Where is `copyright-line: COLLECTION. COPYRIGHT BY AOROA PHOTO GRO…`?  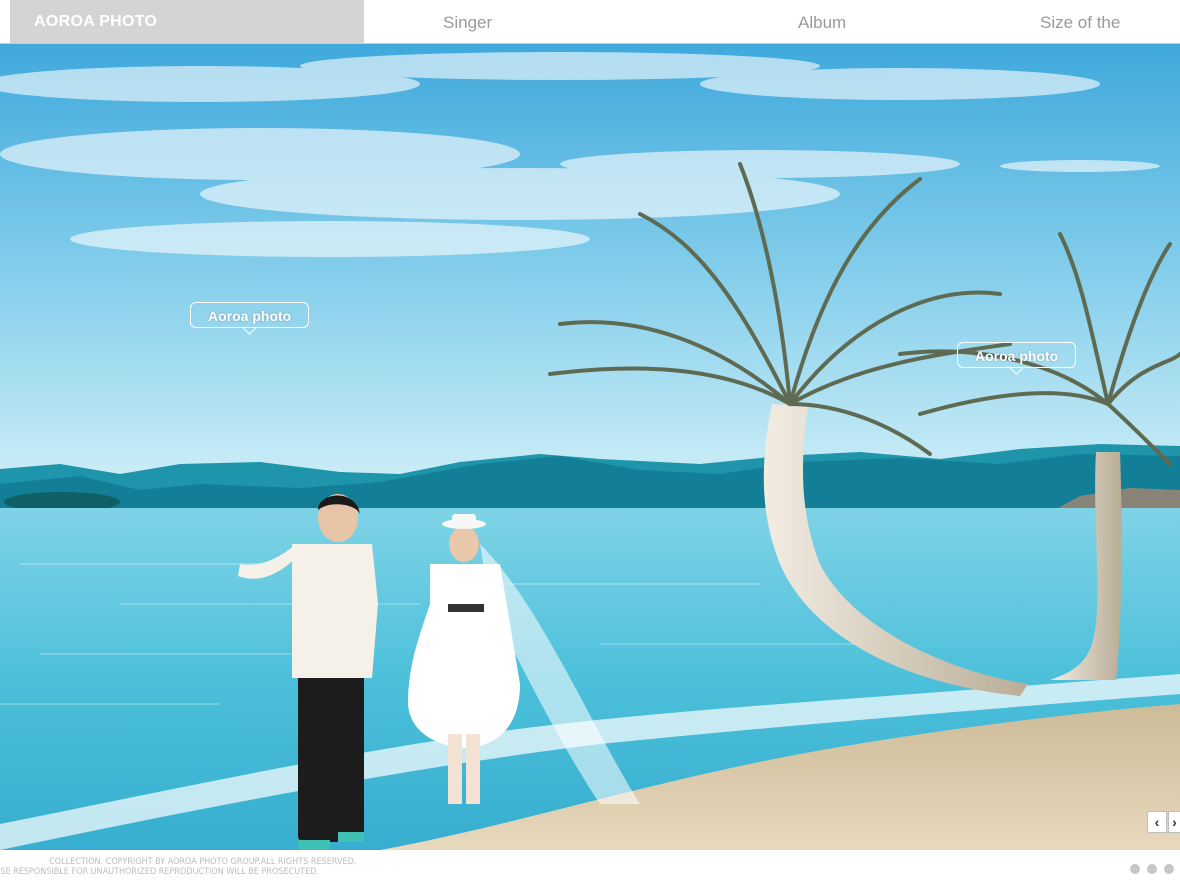
copyright-line: COLLECTION. COPYRIGHT BY AOROA PHOTO GRO… is located at coordinates (203, 862).